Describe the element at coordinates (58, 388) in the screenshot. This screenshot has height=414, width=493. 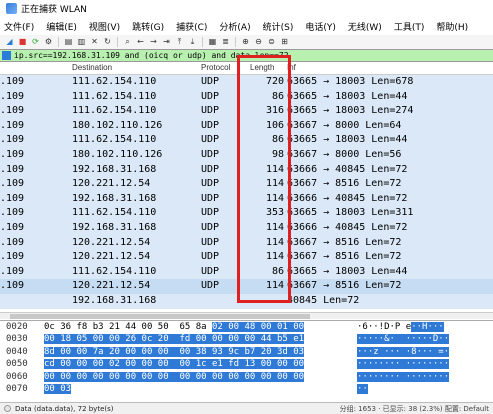
I see `hex-bytes: 00 03` at that location.